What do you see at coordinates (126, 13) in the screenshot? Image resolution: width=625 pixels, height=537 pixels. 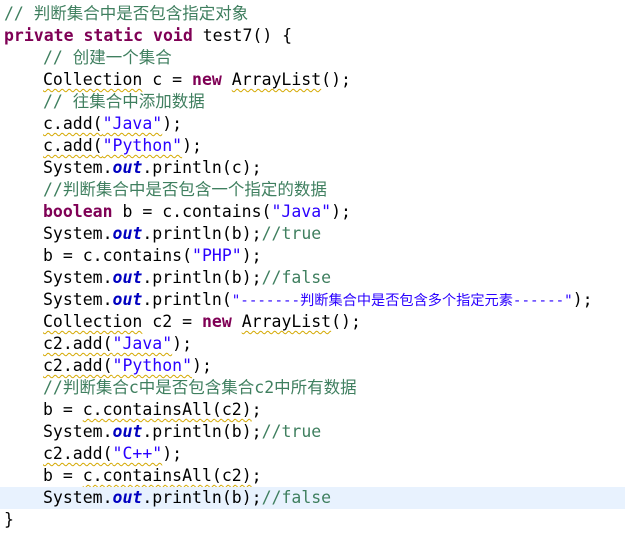 I see `comment: // 判断集合中是否包含指定对象` at bounding box center [126, 13].